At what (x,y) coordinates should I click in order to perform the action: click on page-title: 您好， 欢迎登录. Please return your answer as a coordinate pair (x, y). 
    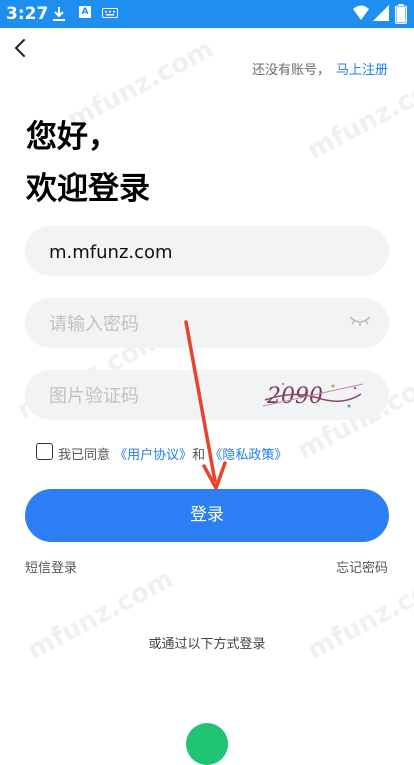
    Looking at the image, I should click on (88, 163).